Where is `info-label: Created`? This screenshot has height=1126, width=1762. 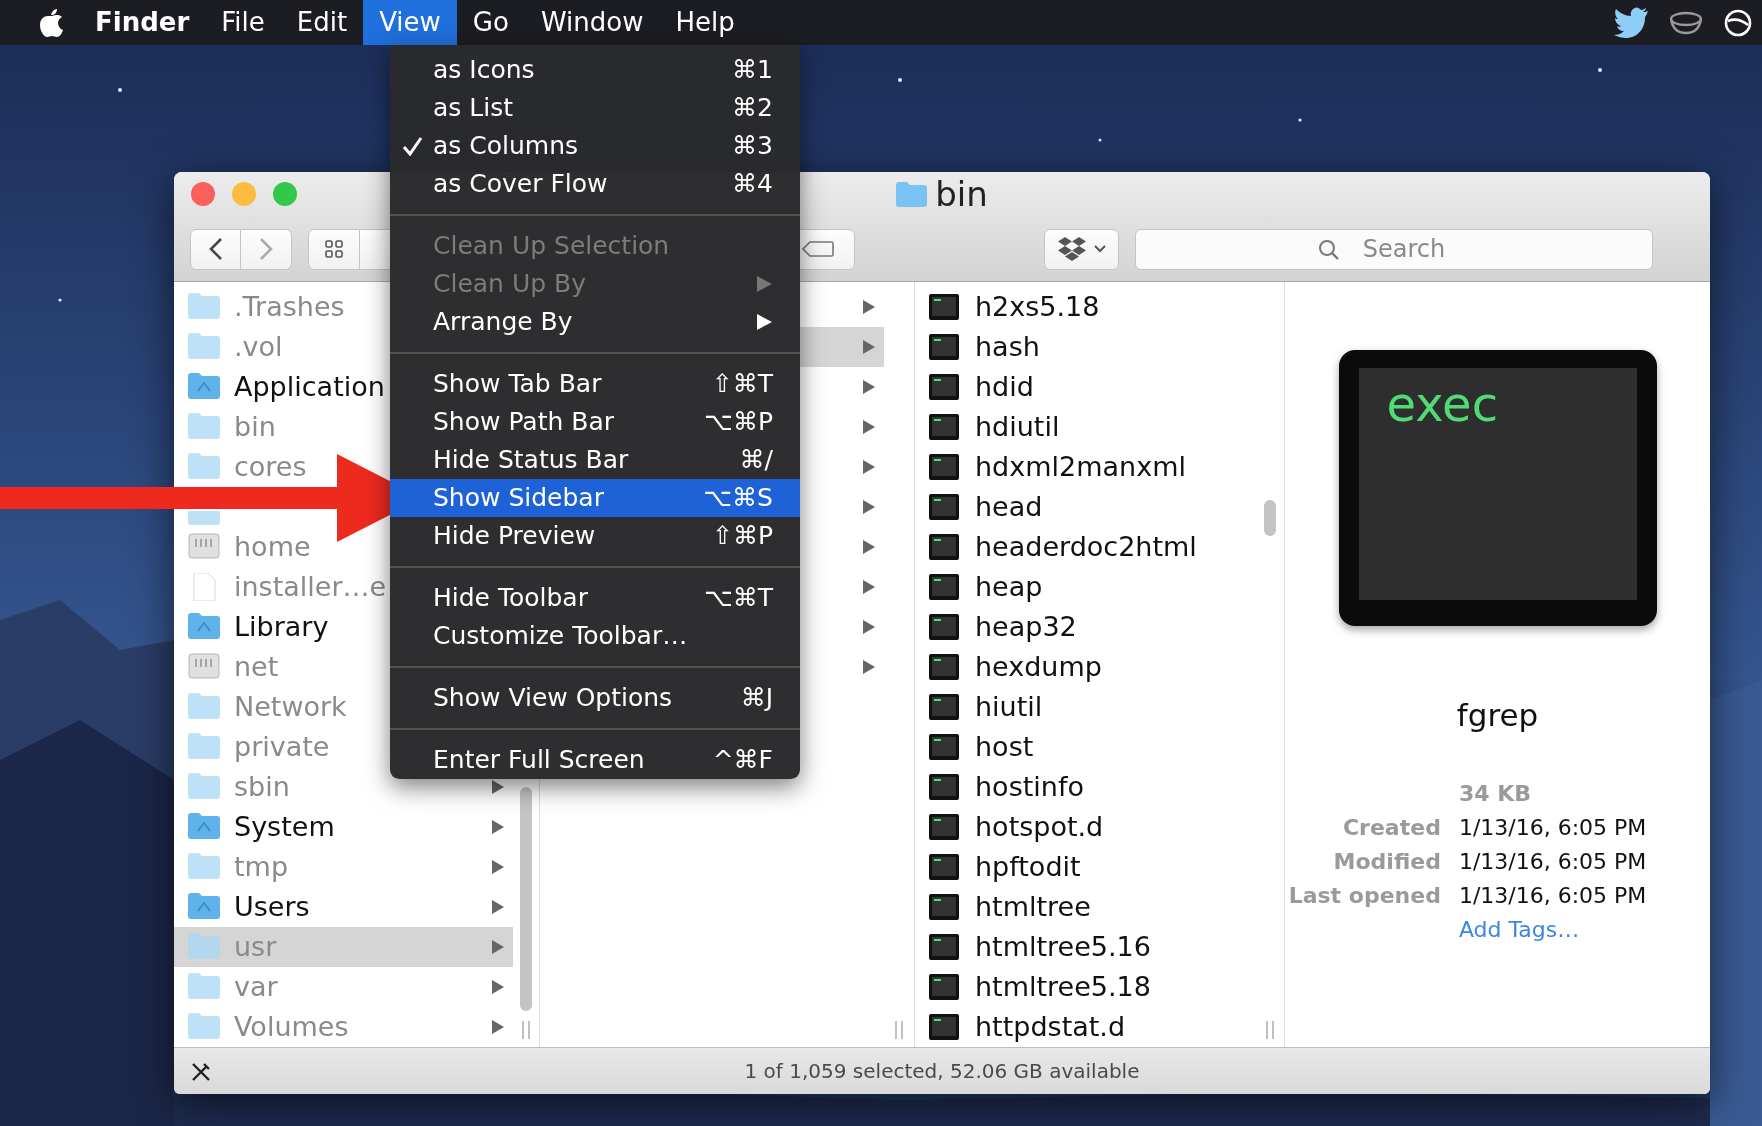
info-label: Created is located at coordinates (1391, 827).